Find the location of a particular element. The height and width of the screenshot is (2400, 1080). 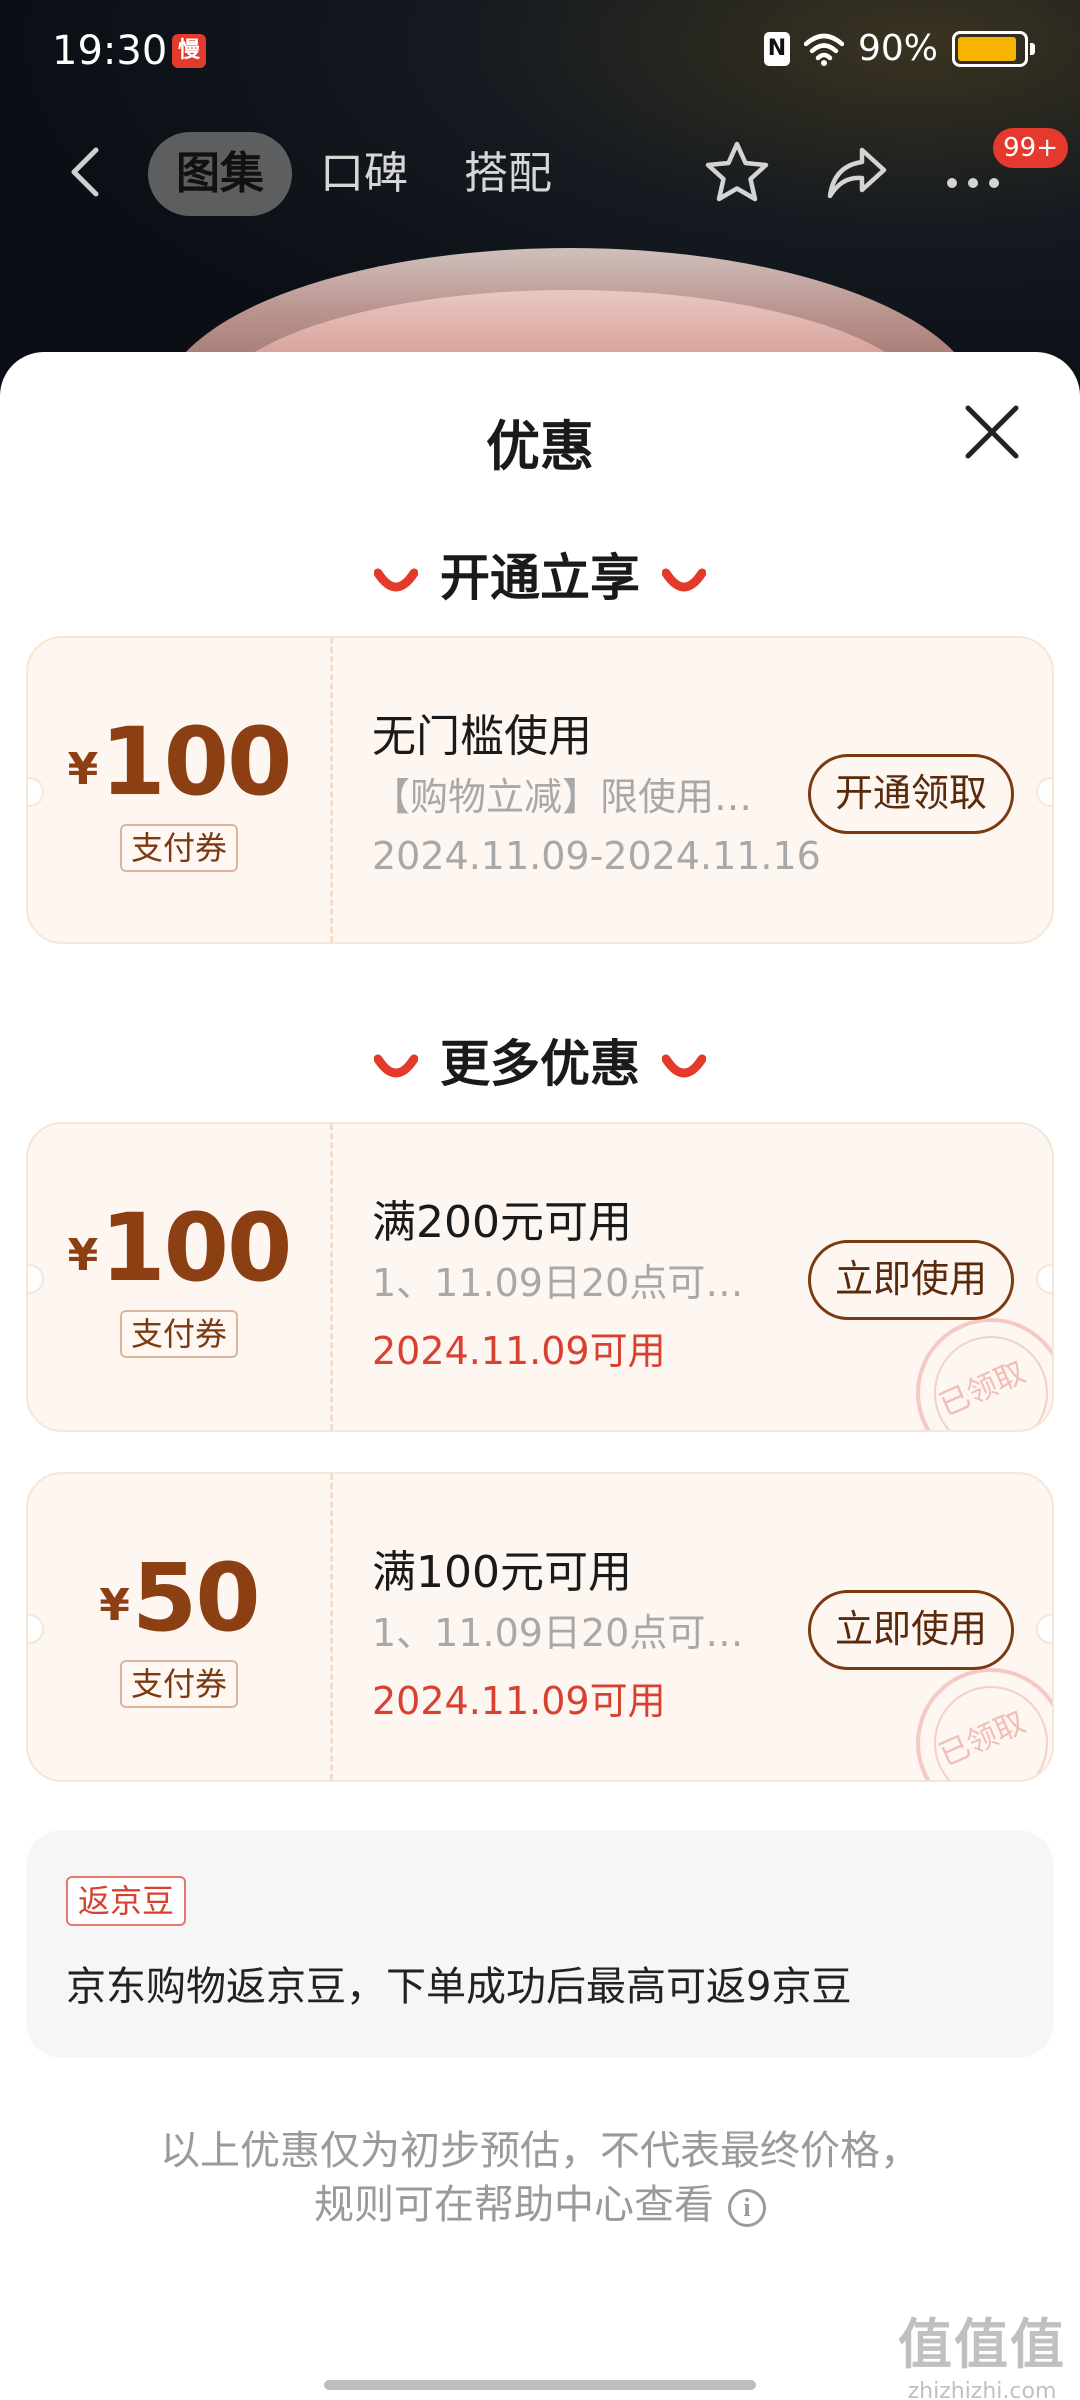

battery-icon is located at coordinates (993, 48).